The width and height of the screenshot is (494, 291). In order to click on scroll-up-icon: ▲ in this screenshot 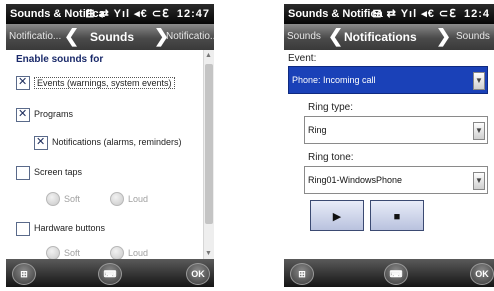, I will do `click(208, 55)`.